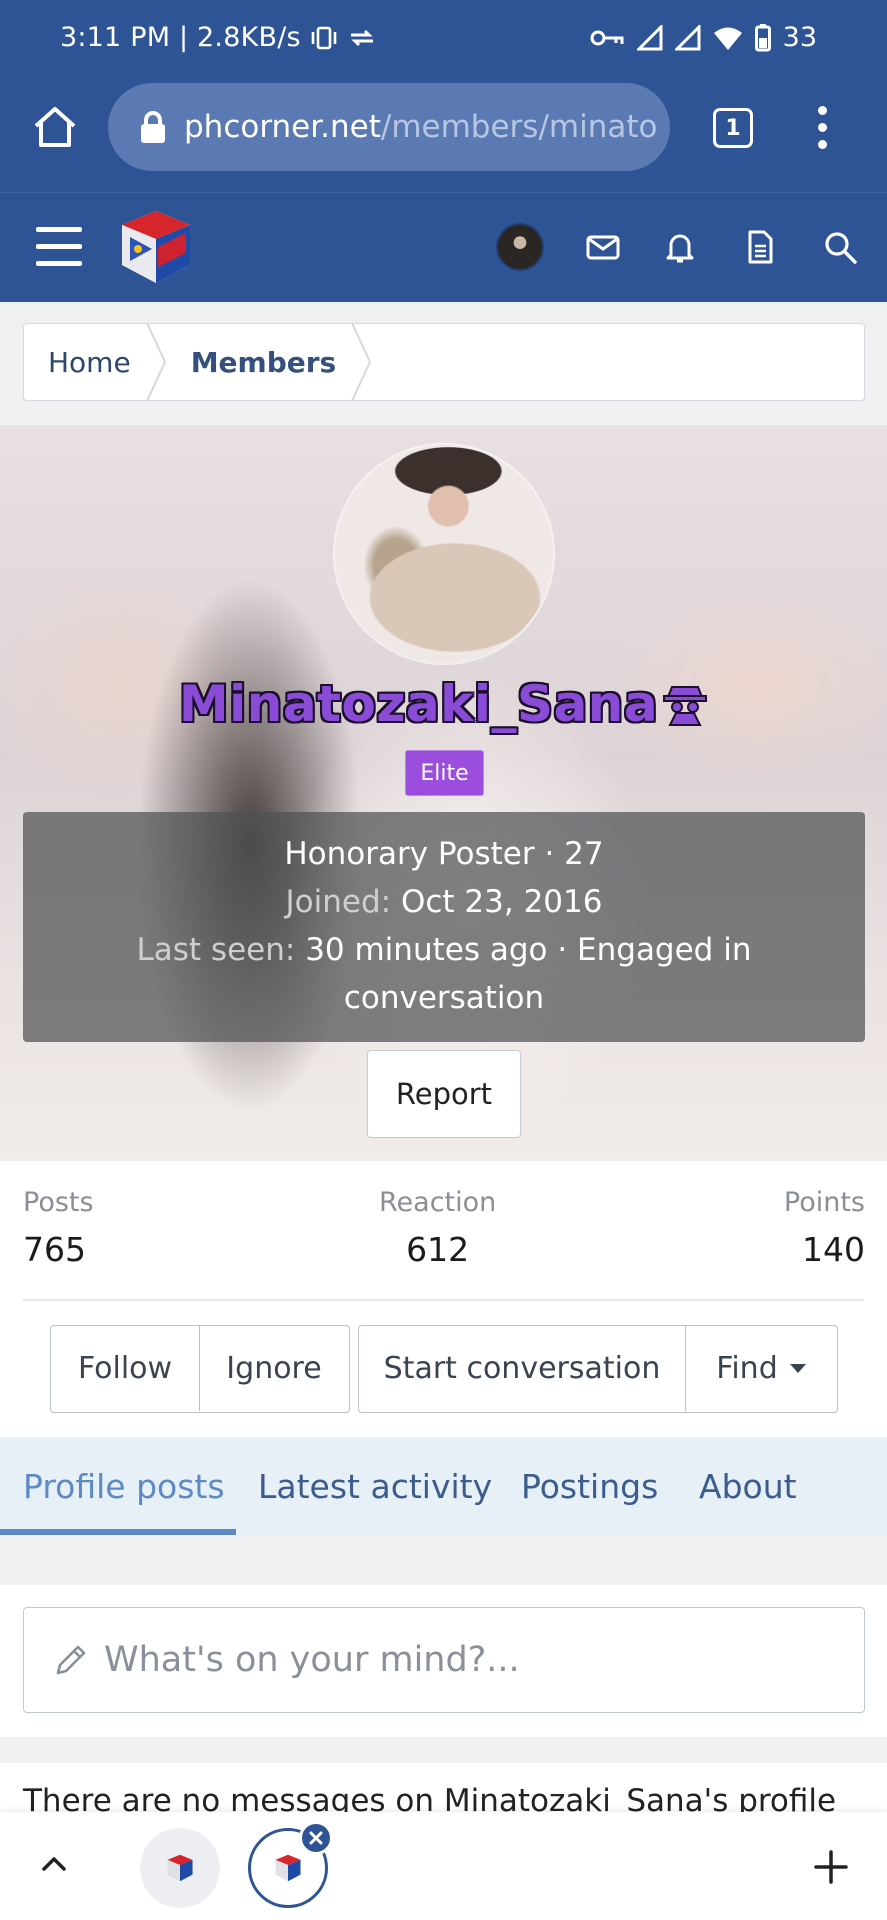 Image resolution: width=887 pixels, height=1920 pixels. What do you see at coordinates (797, 1368) in the screenshot?
I see `caret-down-icon` at bounding box center [797, 1368].